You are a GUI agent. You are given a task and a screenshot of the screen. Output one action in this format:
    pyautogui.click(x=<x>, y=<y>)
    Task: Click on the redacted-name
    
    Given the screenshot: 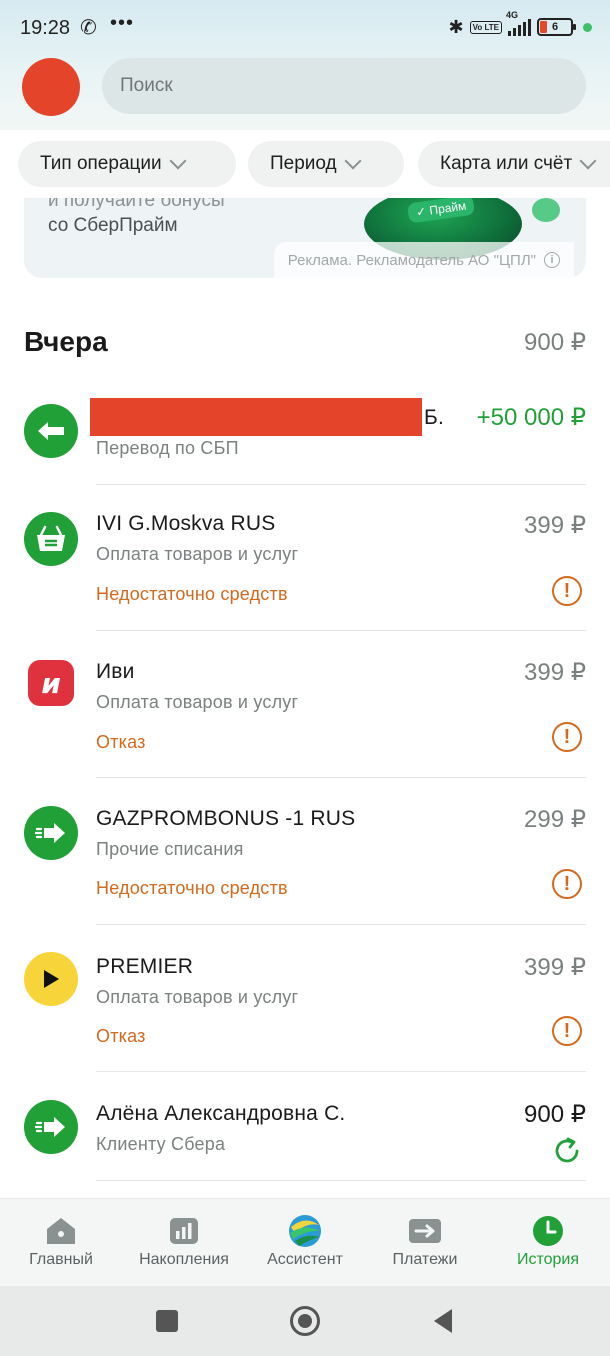 What is the action you would take?
    pyautogui.click(x=256, y=417)
    